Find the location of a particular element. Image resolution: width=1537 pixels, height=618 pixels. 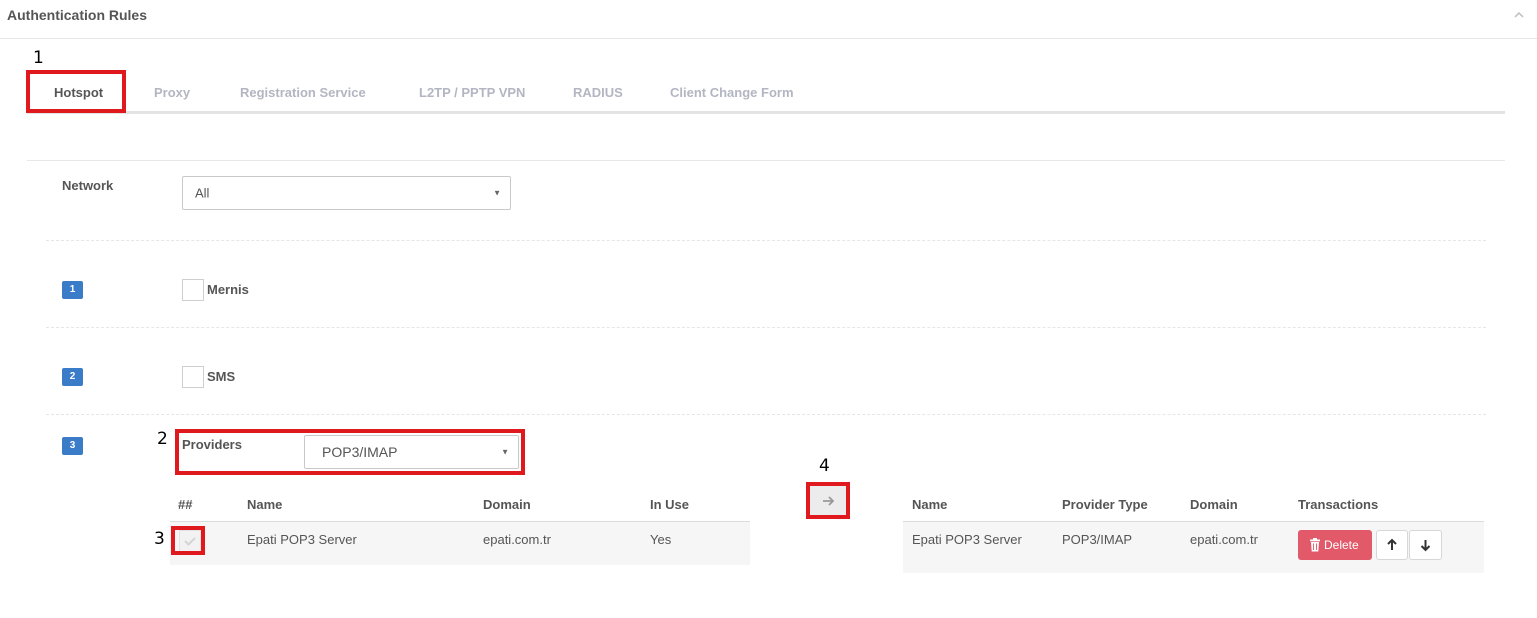

tab-client-change-form: Client Change Form is located at coordinates (732, 92).